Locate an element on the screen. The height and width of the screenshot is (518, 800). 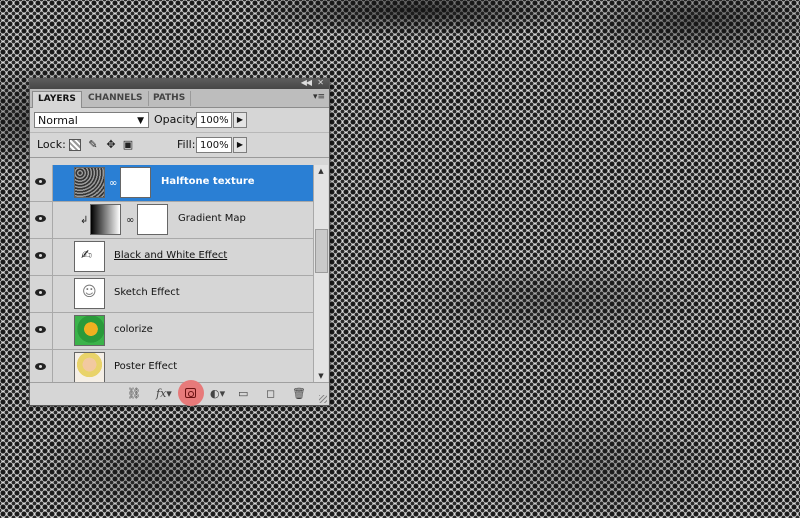
layer-thumbnail: ☺ is located at coordinates (89, 293).